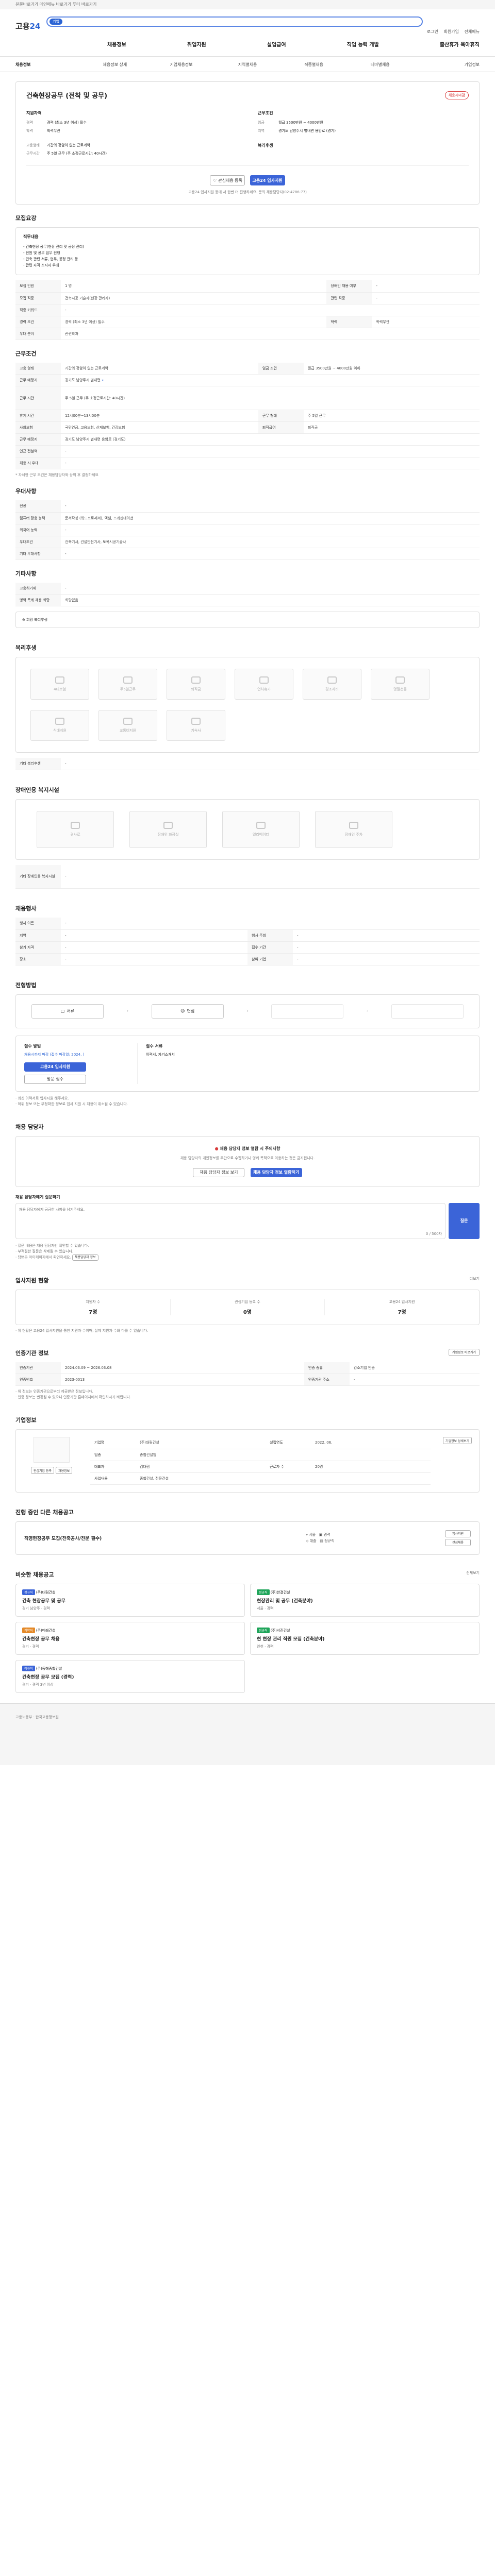 This screenshot has height=2576, width=495. Describe the element at coordinates (433, 31) in the screenshot. I see `login-link: 로그인` at that location.